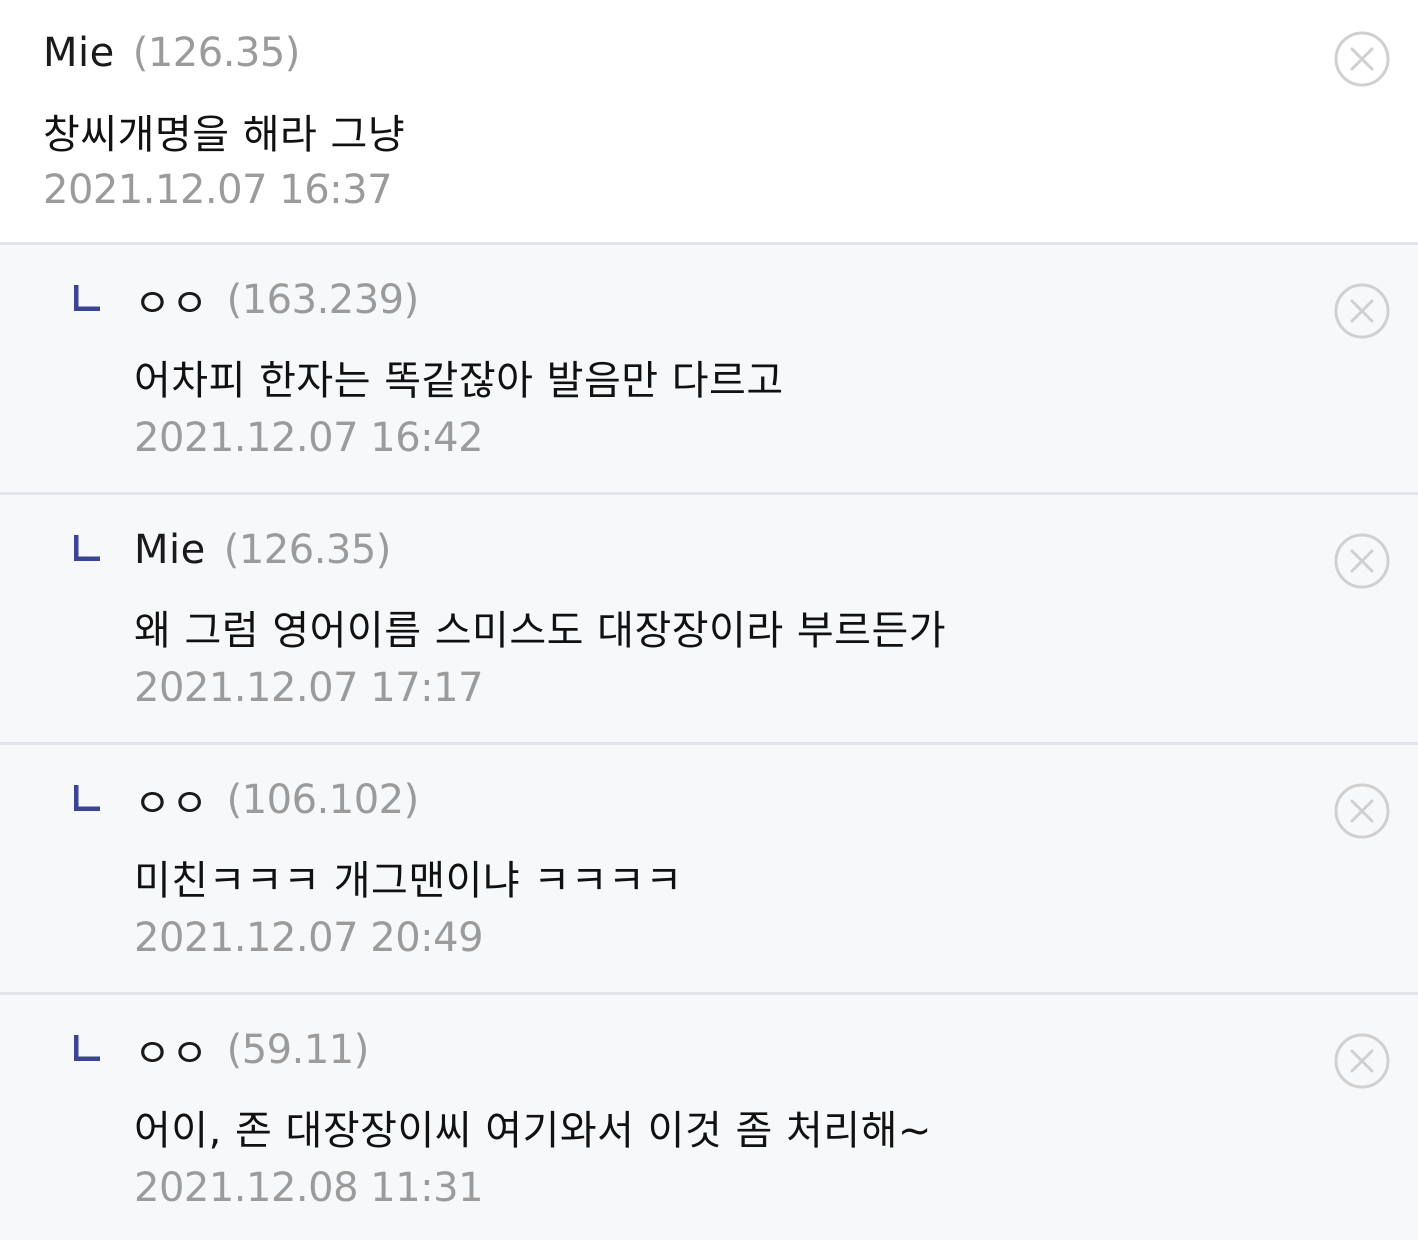  Describe the element at coordinates (309, 938) in the screenshot. I see `comment-date: 2021.12.07 20:49` at that location.